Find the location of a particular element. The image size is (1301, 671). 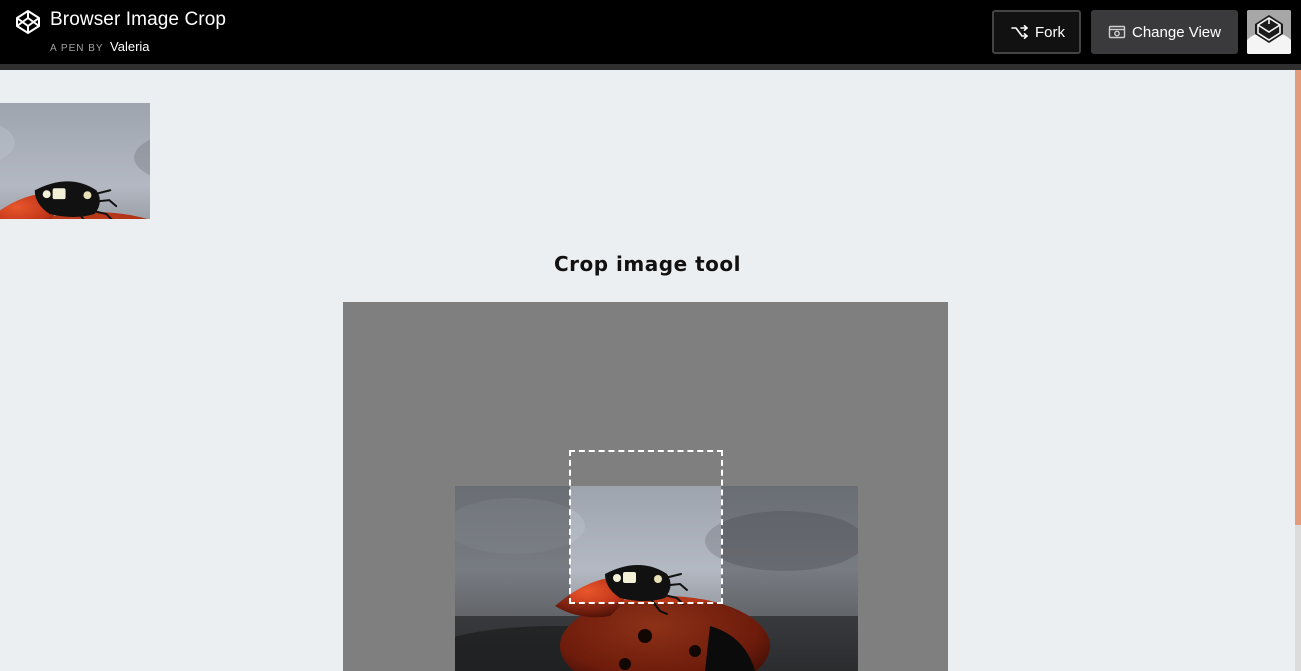

pen-byline: A PEN BY Valeria is located at coordinates (100, 47).